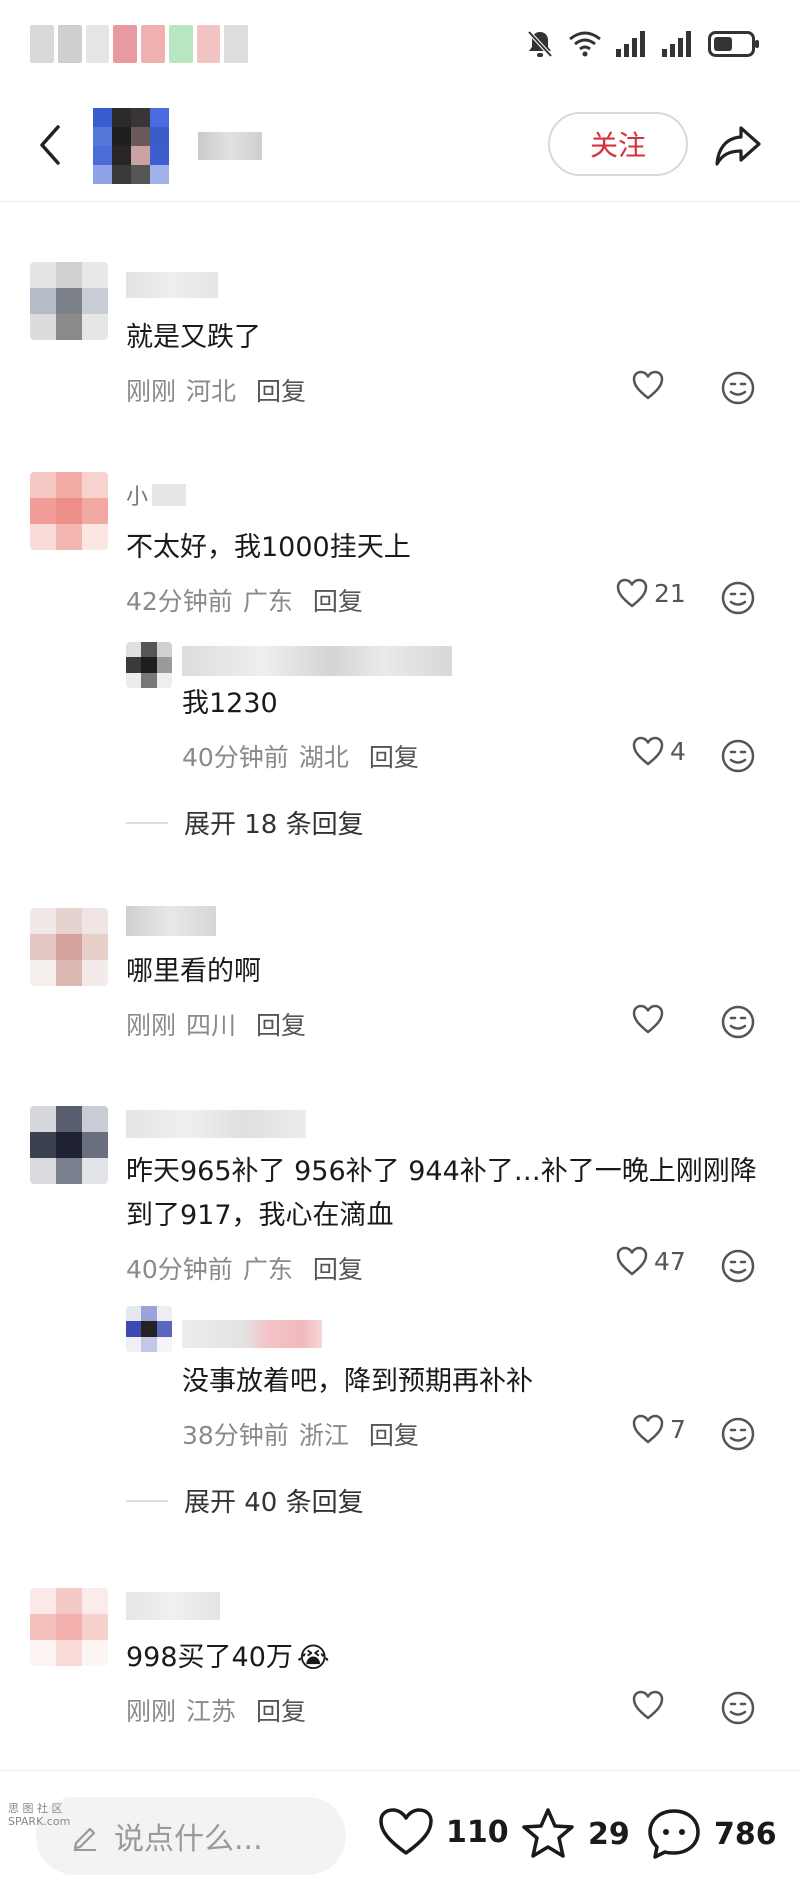 This screenshot has width=800, height=1894. I want to click on comment-location: 四川, so click(211, 1025).